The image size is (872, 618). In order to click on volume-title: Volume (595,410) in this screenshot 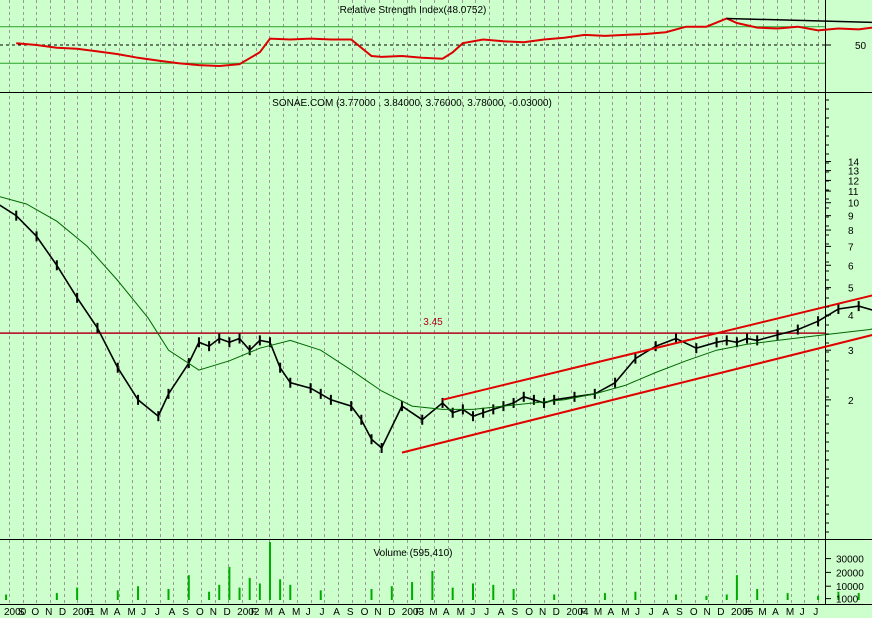, I will do `click(413, 553)`.